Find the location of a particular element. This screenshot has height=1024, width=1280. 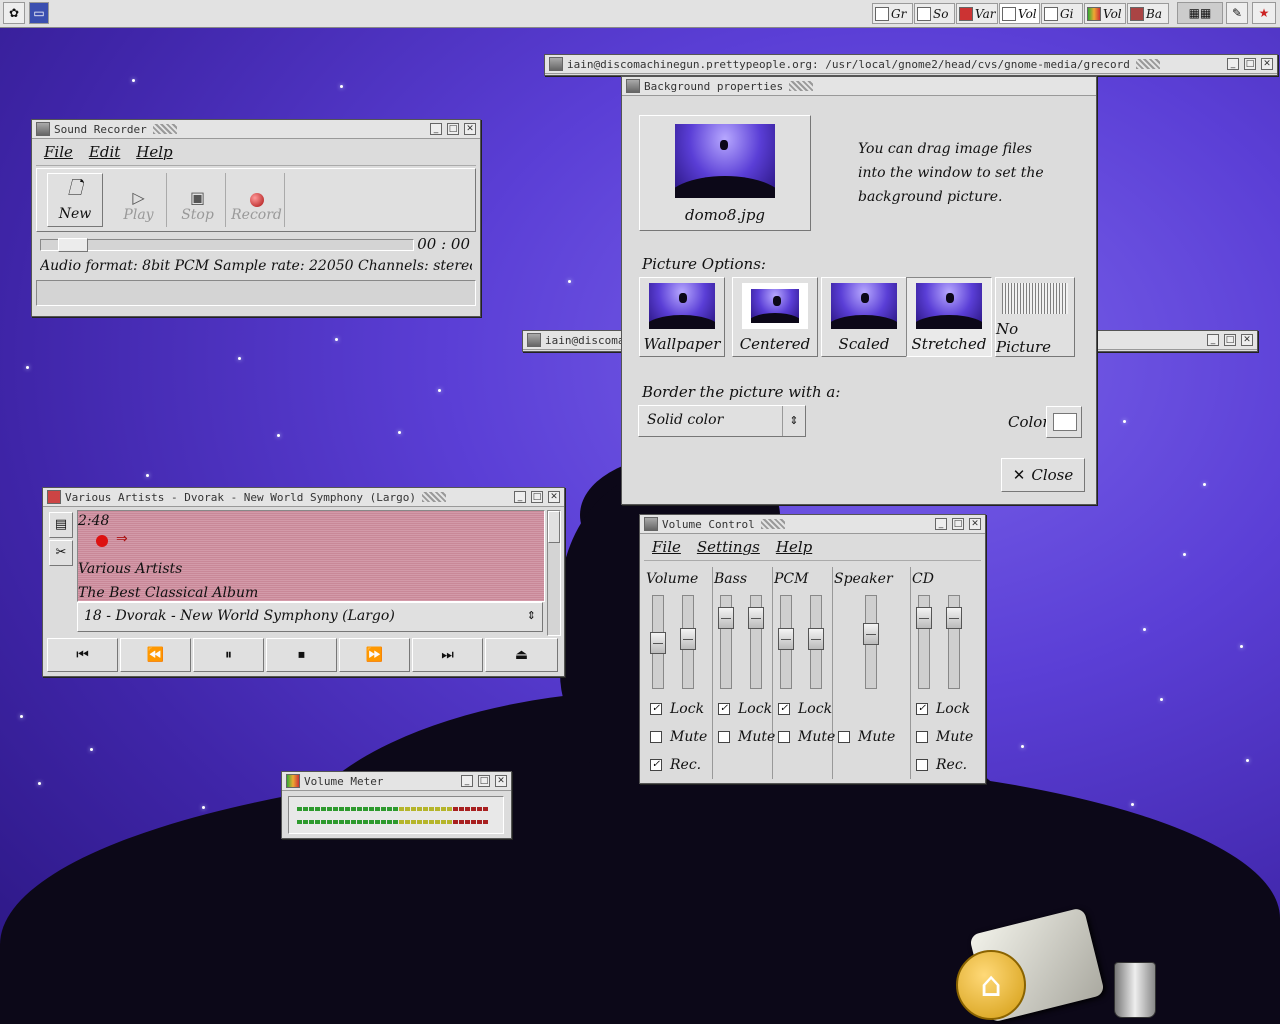

option-stretched: Stretched is located at coordinates (949, 317).